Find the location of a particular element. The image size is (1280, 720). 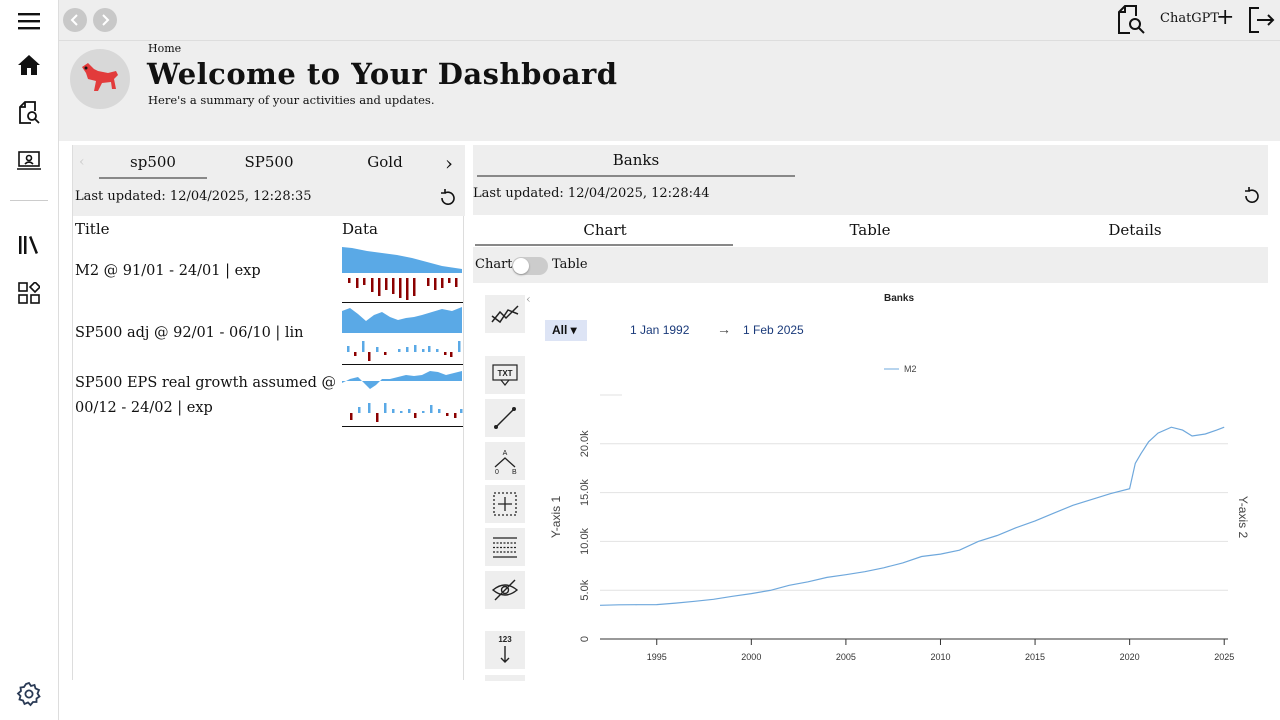

menu-icon is located at coordinates (29, 21).